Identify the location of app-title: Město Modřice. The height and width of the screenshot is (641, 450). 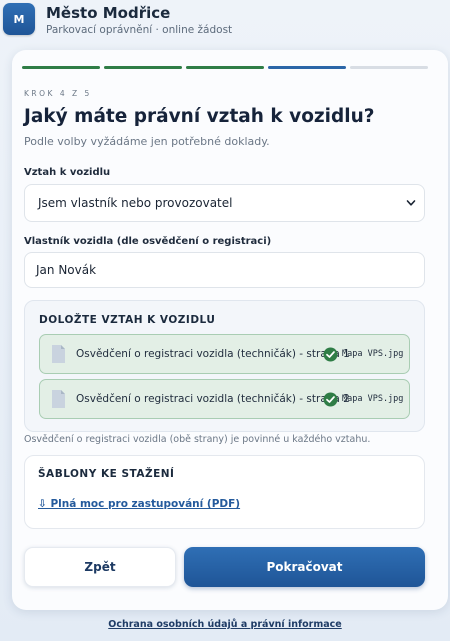
(108, 13).